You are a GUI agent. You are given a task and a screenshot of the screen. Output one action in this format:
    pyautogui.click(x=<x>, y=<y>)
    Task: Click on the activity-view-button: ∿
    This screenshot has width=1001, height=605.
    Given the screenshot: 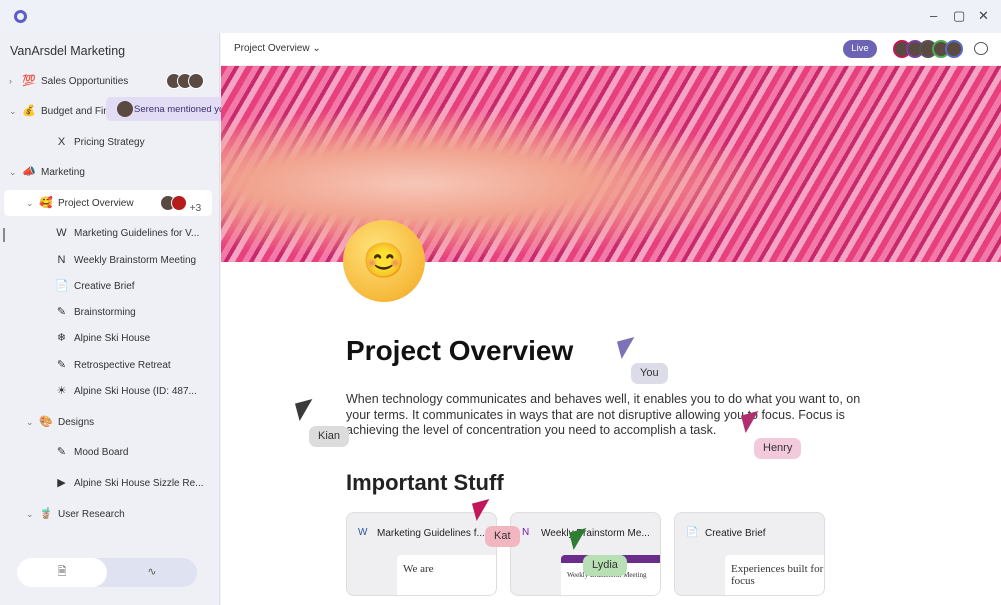 What is the action you would take?
    pyautogui.click(x=152, y=572)
    